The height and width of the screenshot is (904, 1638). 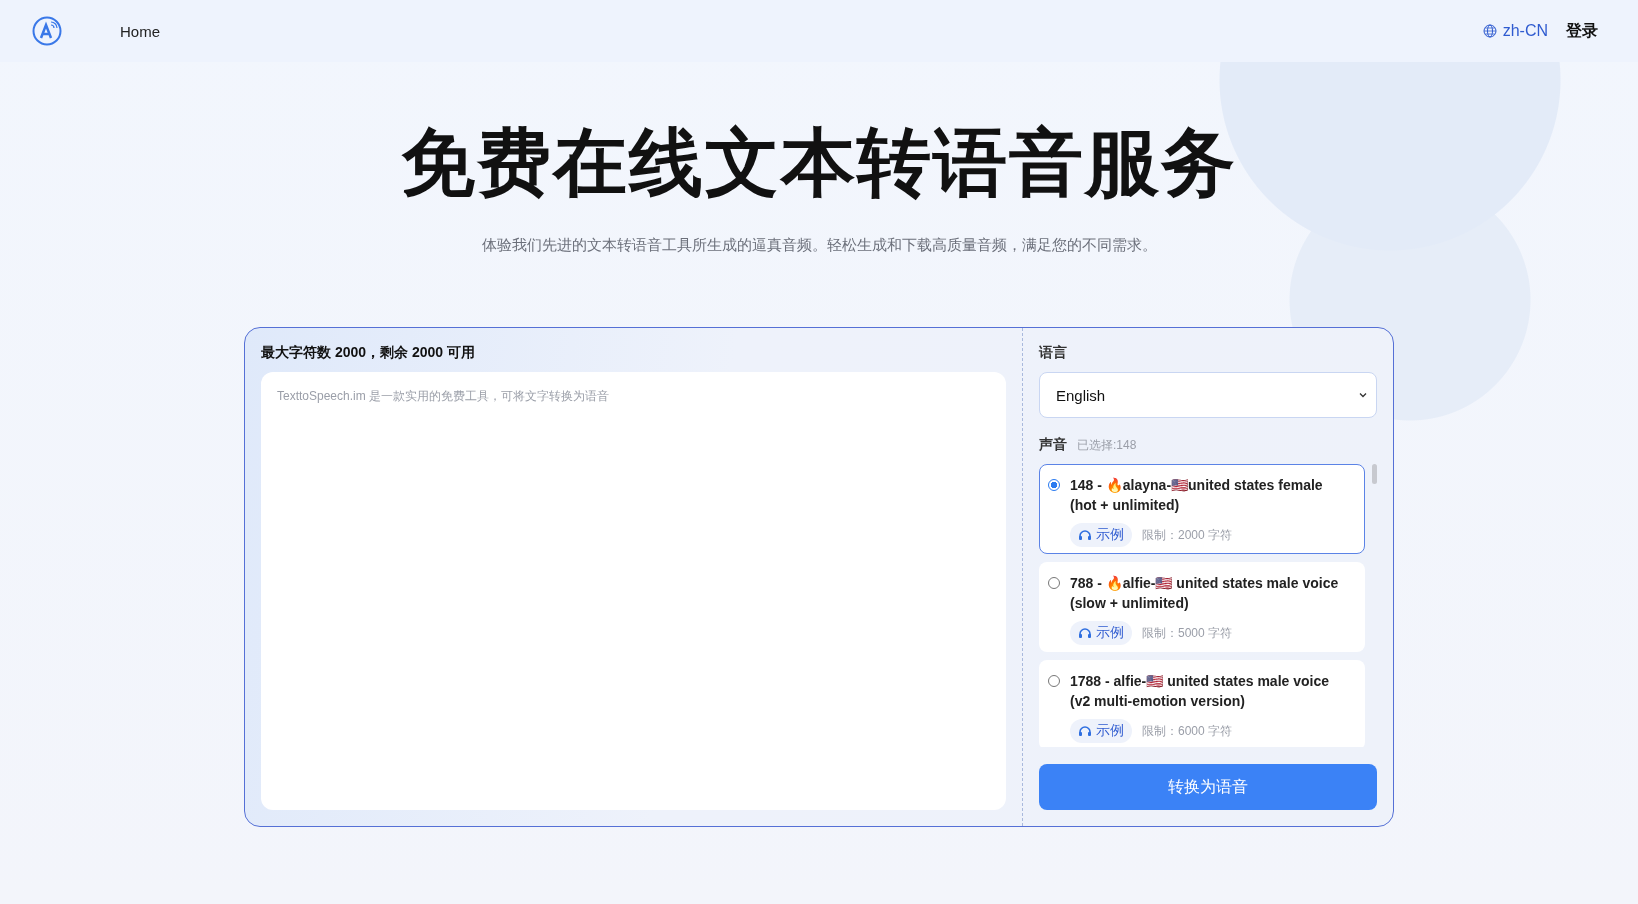 What do you see at coordinates (1197, 495) in the screenshot?
I see `voice-name: 148 - 🔥alayna-🇺🇸united states female (hot + unlimited)` at bounding box center [1197, 495].